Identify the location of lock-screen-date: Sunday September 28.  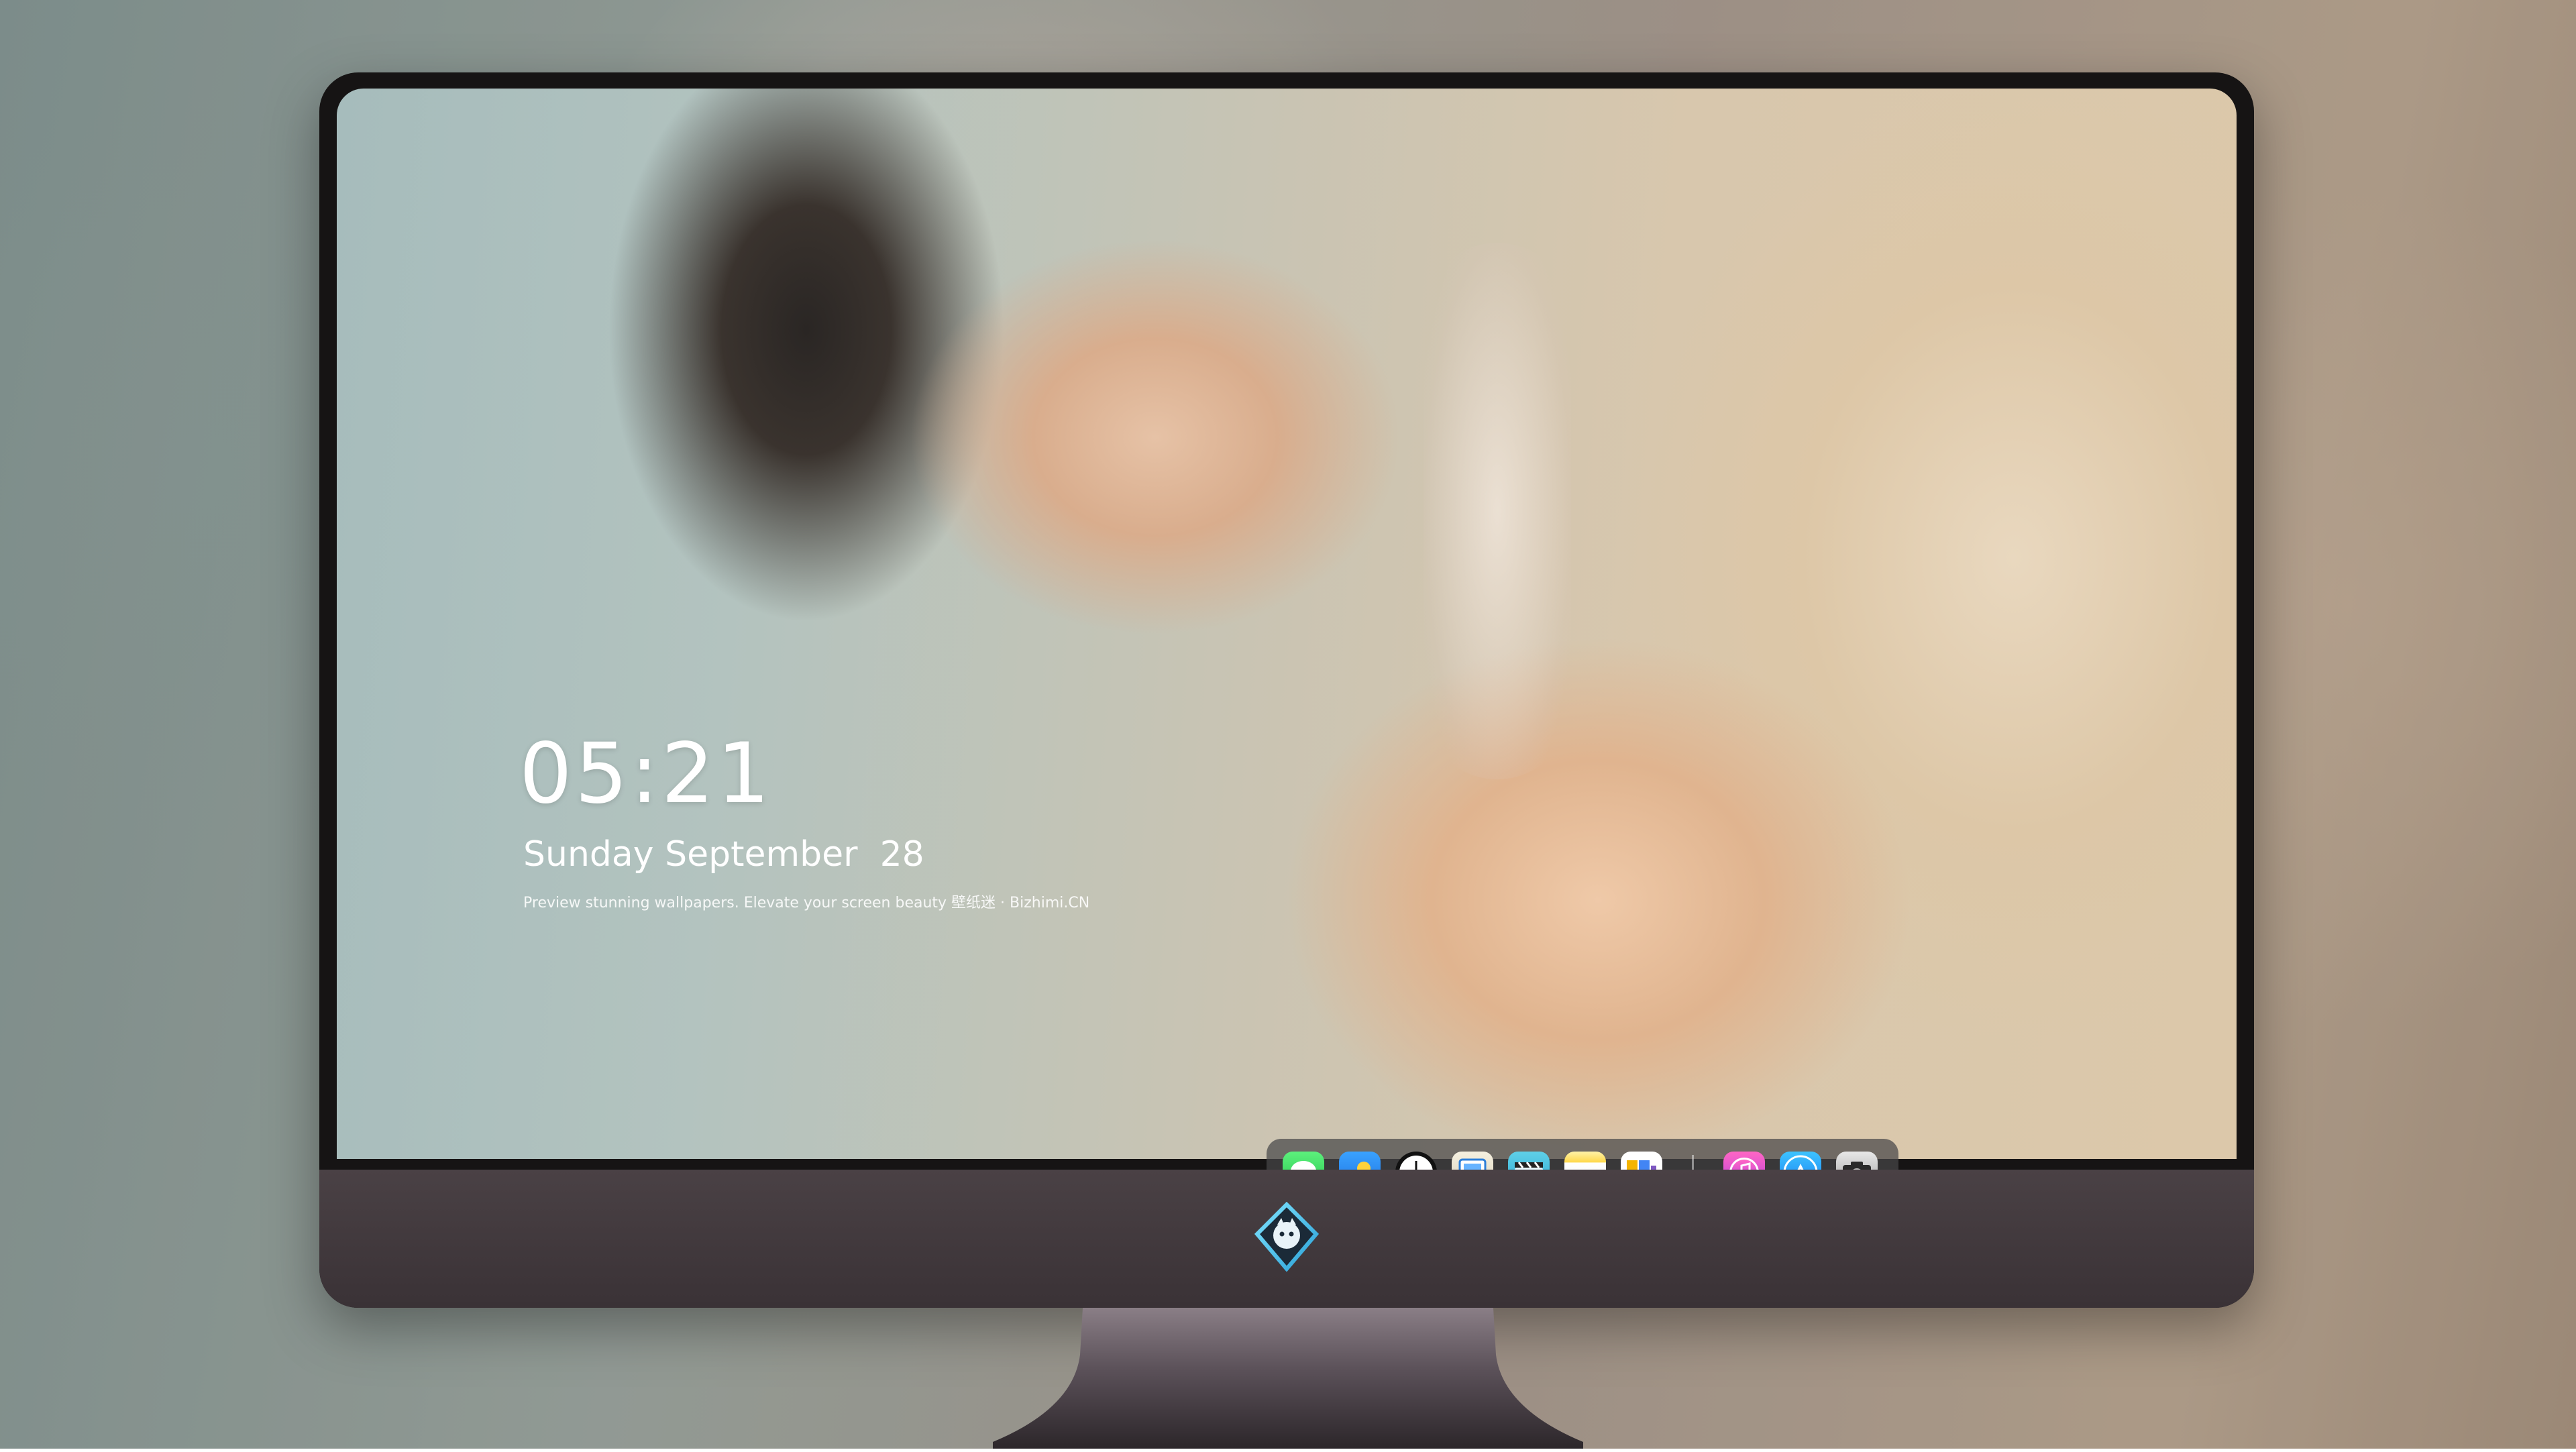
(723, 854).